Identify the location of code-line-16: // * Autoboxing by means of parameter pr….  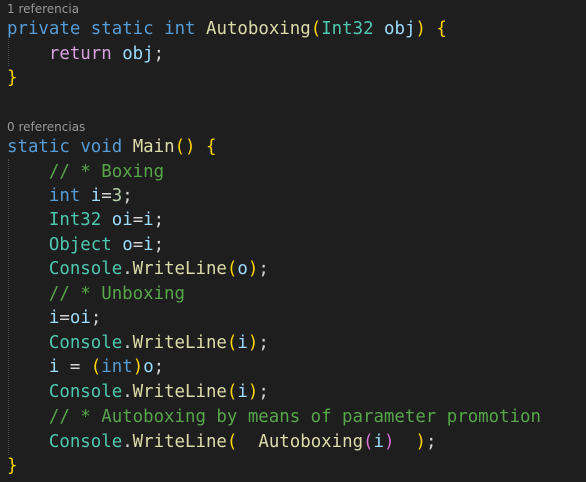
(274, 417).